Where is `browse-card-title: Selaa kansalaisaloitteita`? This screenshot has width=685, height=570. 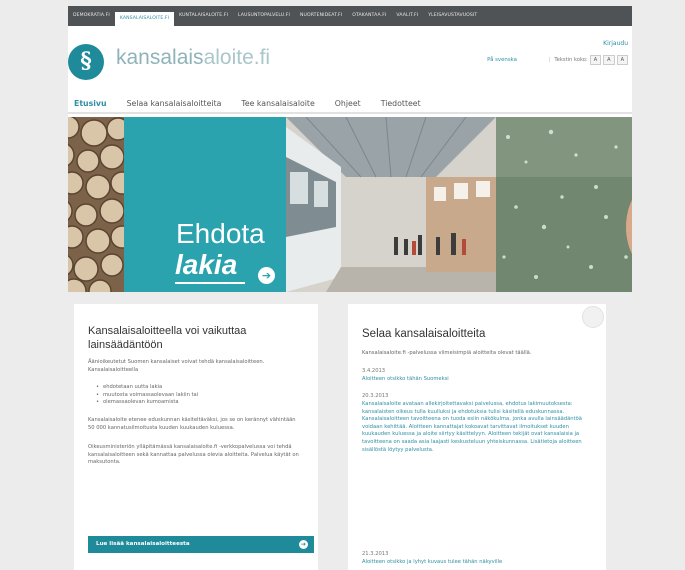
browse-card-title: Selaa kansalaisaloitteita is located at coordinates (423, 334).